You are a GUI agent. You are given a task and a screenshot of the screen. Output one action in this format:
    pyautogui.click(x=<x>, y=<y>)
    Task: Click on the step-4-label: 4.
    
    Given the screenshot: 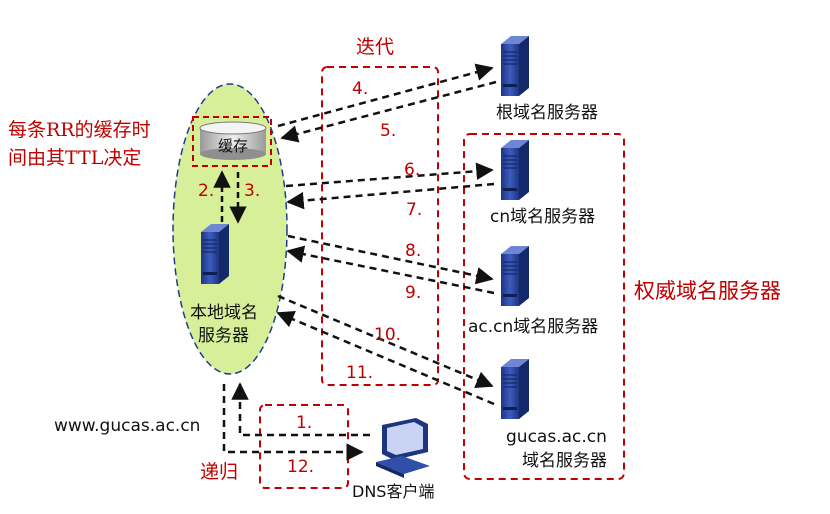 What is the action you would take?
    pyautogui.click(x=360, y=89)
    